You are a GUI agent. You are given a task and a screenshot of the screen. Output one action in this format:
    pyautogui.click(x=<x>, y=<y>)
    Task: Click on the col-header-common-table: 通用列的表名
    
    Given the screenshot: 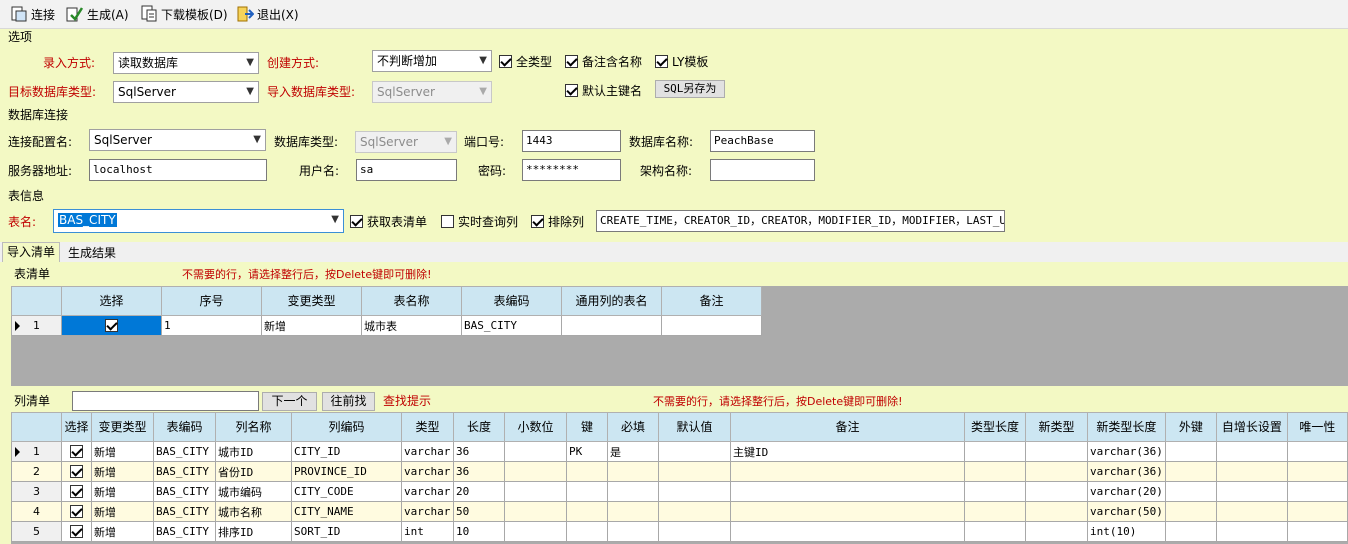 What is the action you would take?
    pyautogui.click(x=611, y=301)
    